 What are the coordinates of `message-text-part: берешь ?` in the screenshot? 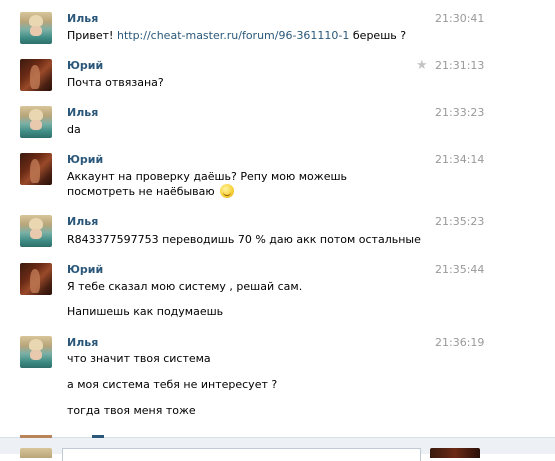 It's located at (378, 35).